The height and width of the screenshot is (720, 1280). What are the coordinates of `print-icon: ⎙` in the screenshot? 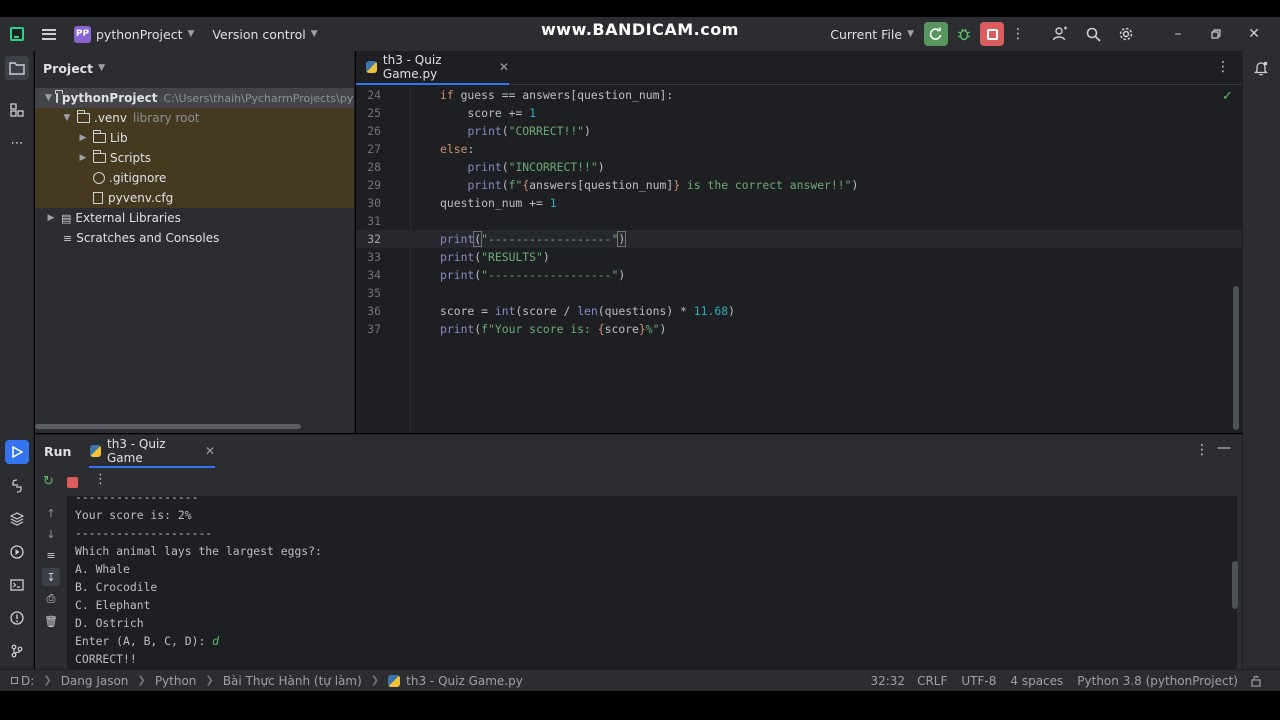 It's located at (51, 599).